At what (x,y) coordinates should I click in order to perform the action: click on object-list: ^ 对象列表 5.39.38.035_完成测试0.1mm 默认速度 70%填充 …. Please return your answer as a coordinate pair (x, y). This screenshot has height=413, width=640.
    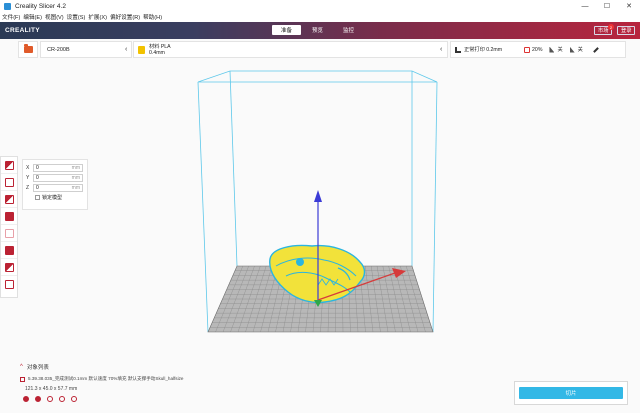
    Looking at the image, I should click on (150, 386).